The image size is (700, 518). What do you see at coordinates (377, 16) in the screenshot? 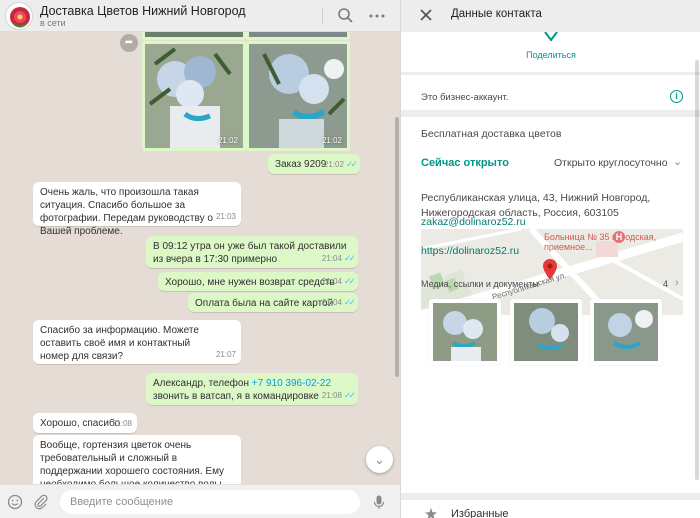
I see `menu-dots-icon` at bounding box center [377, 16].